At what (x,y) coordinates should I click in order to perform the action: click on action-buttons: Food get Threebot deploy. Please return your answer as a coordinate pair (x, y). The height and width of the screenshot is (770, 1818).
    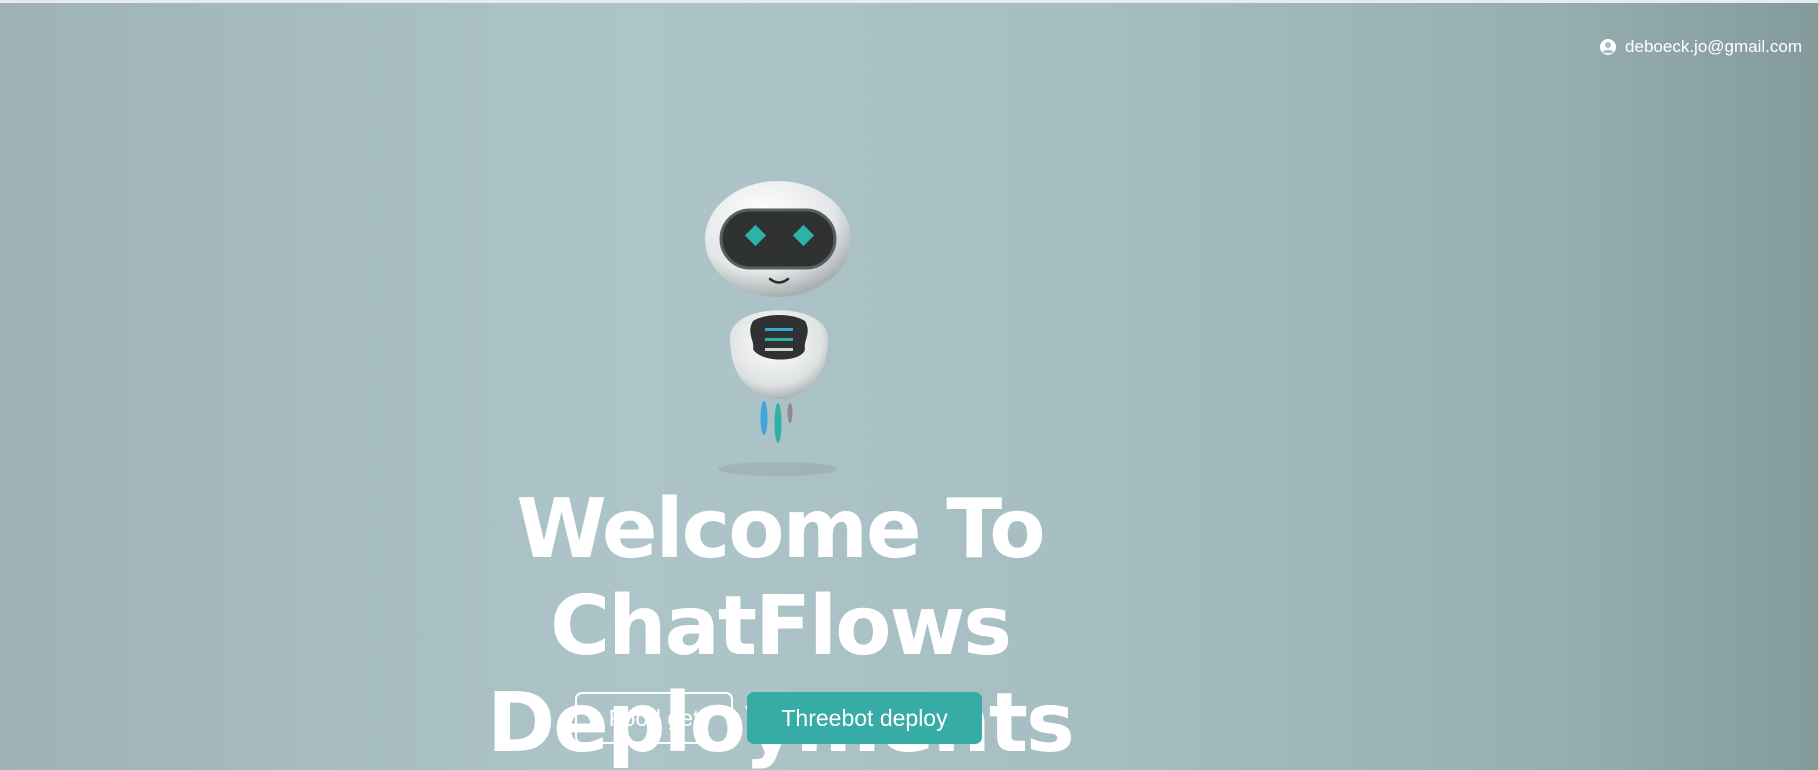
    Looking at the image, I should click on (778, 718).